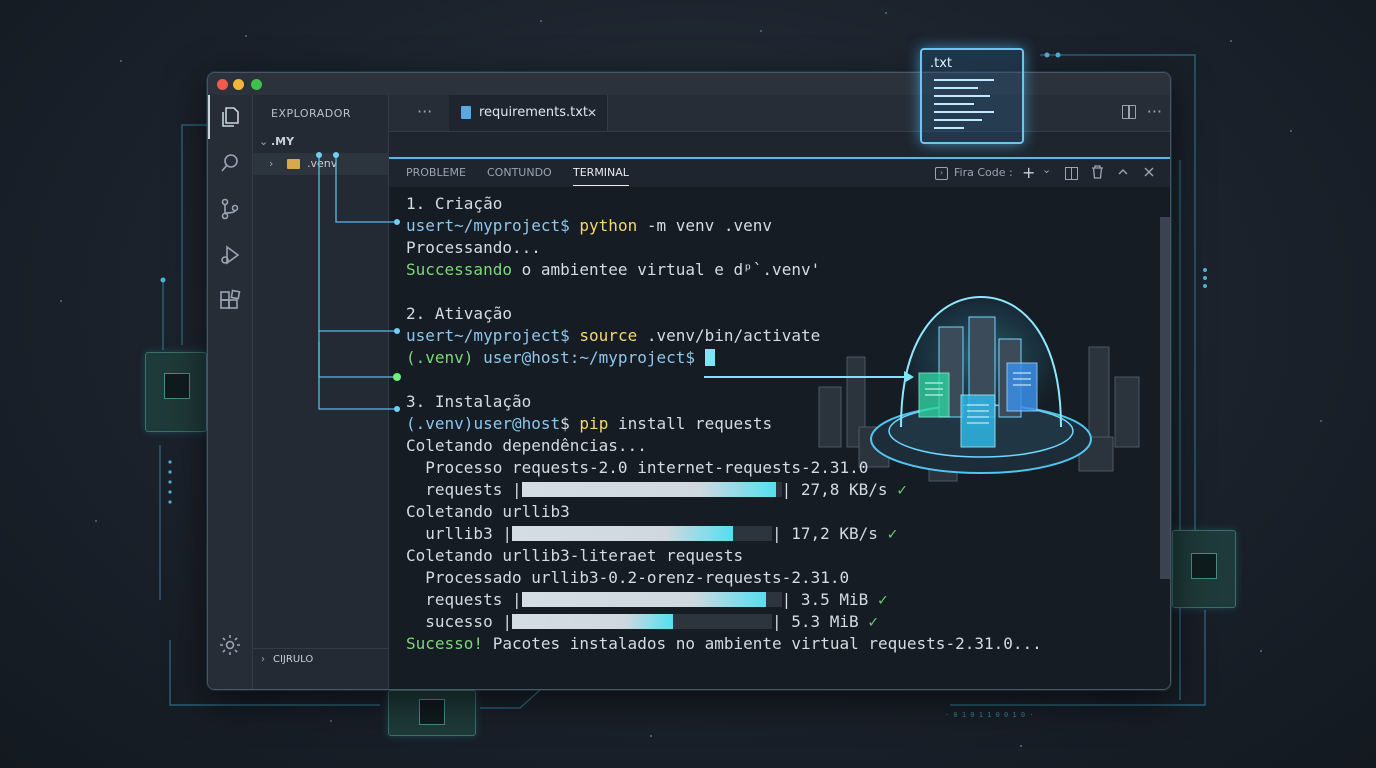 The height and width of the screenshot is (768, 1376). I want to click on floating-txt-file-icon: .txt, so click(972, 96).